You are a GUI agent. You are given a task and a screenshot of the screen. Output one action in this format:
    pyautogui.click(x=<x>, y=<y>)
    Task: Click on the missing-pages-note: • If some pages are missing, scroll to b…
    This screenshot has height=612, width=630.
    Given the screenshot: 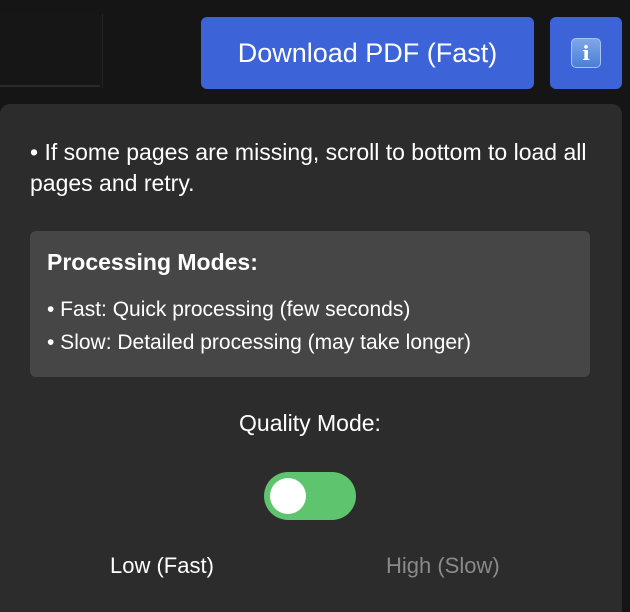 What is the action you would take?
    pyautogui.click(x=308, y=167)
    